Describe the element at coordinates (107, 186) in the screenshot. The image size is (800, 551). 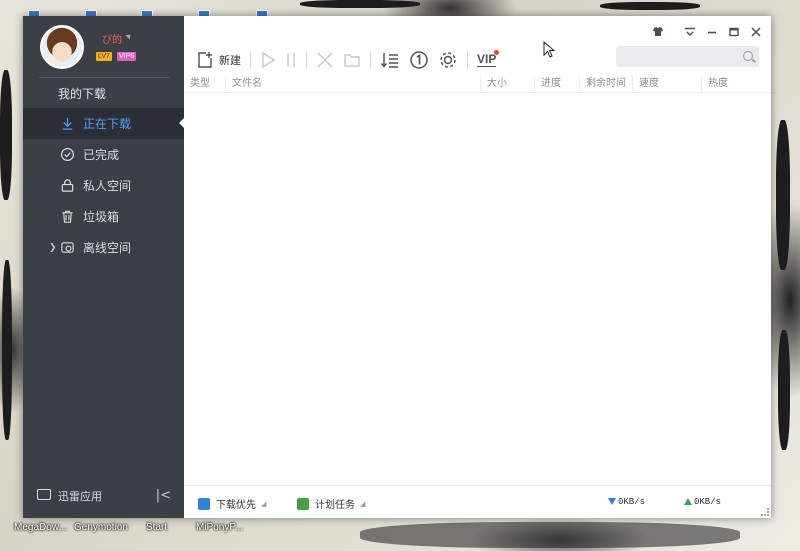
I see `sidebar-item-label: 私人空间` at that location.